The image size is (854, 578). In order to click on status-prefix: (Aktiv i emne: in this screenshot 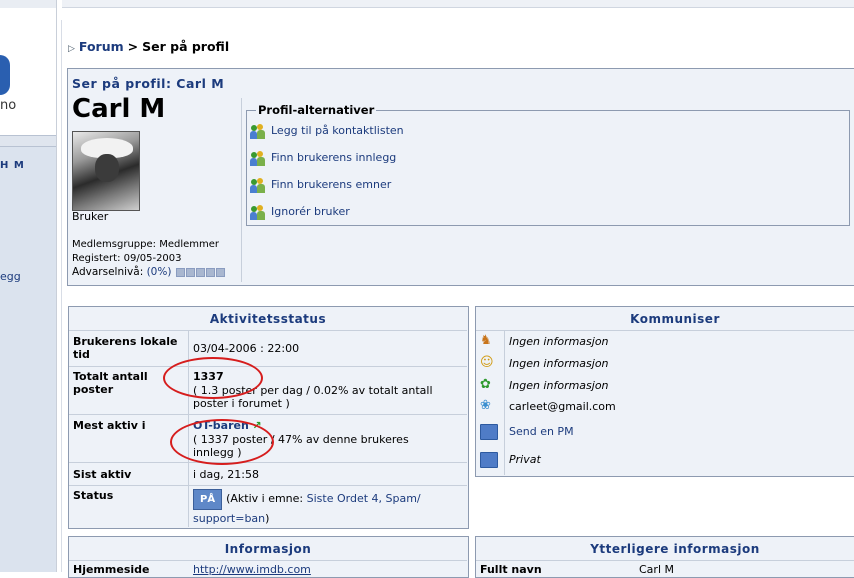, I will do `click(265, 498)`.